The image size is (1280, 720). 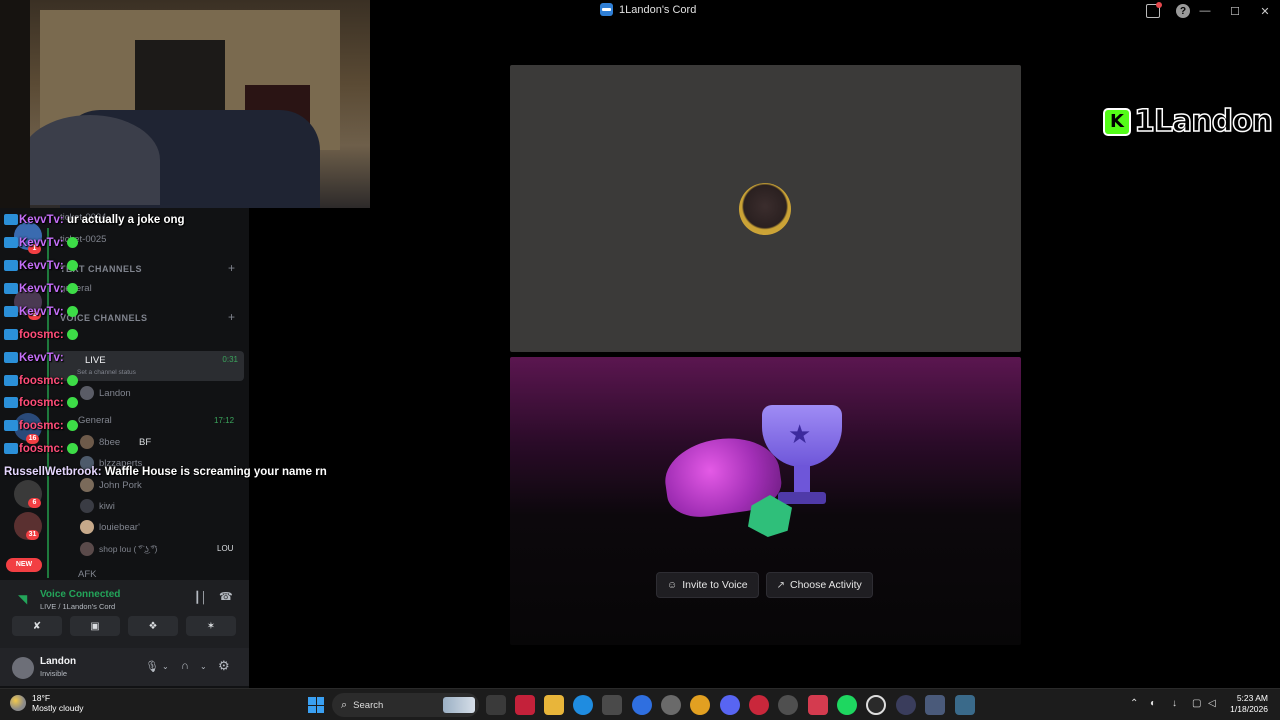 I want to click on minimize-button: —, so click(x=1205, y=11).